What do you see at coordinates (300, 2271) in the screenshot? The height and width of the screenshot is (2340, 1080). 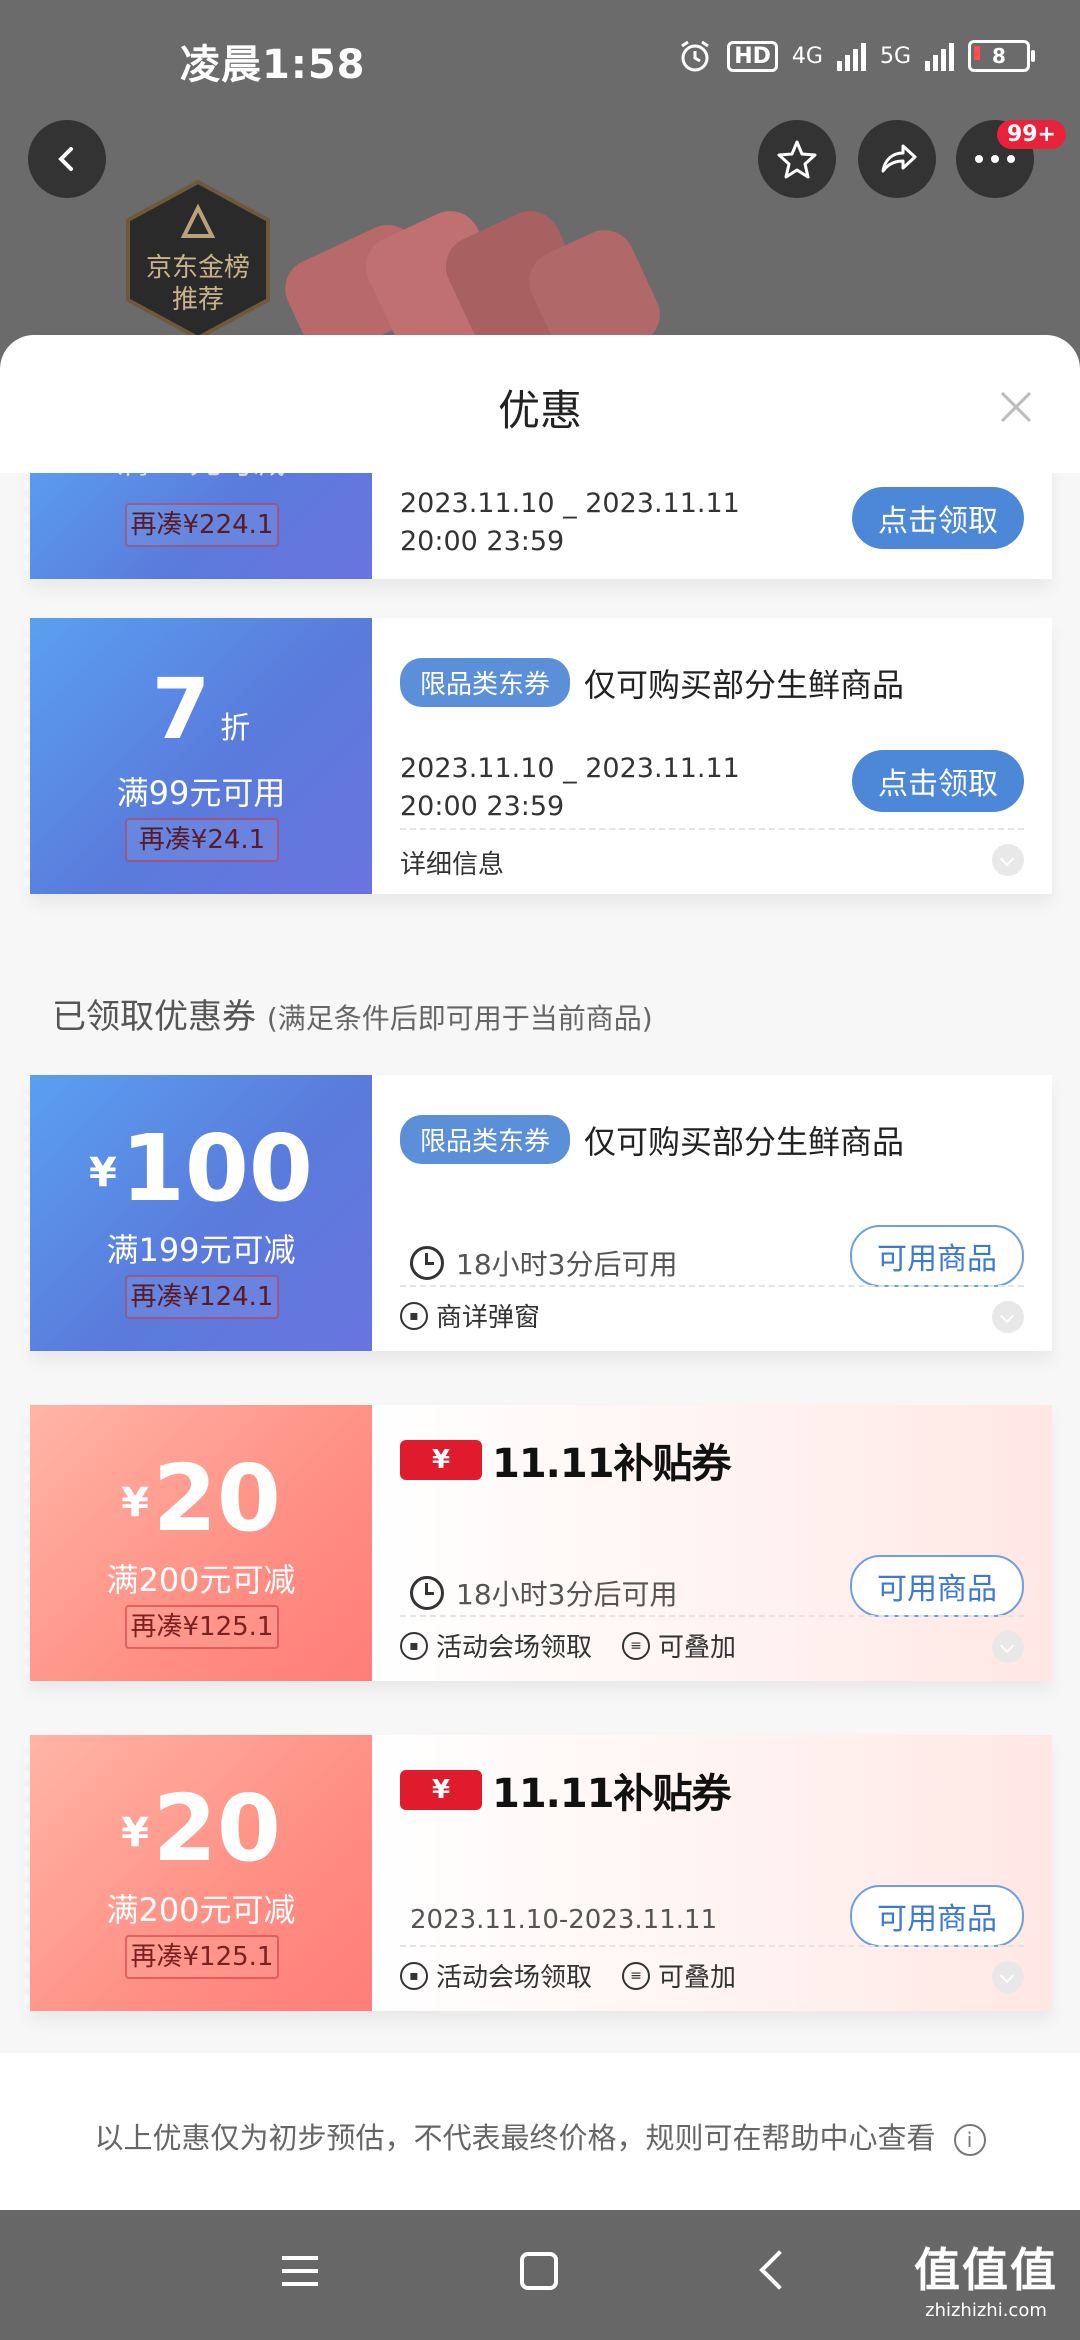 I see `menu-icon` at bounding box center [300, 2271].